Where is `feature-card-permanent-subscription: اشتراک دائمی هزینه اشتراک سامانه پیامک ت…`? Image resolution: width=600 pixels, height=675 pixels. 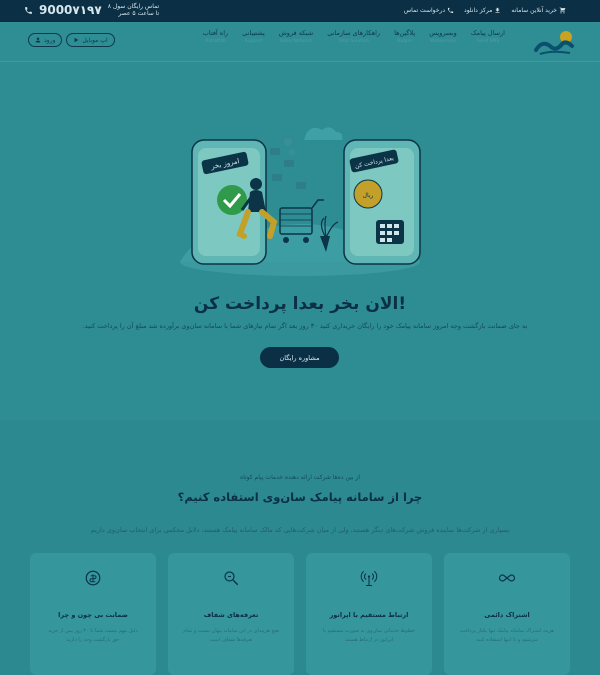
feature-card-permanent-subscription: اشتراک دائمی هزینه اشتراک سامانه پیامک ت… is located at coordinates (507, 614).